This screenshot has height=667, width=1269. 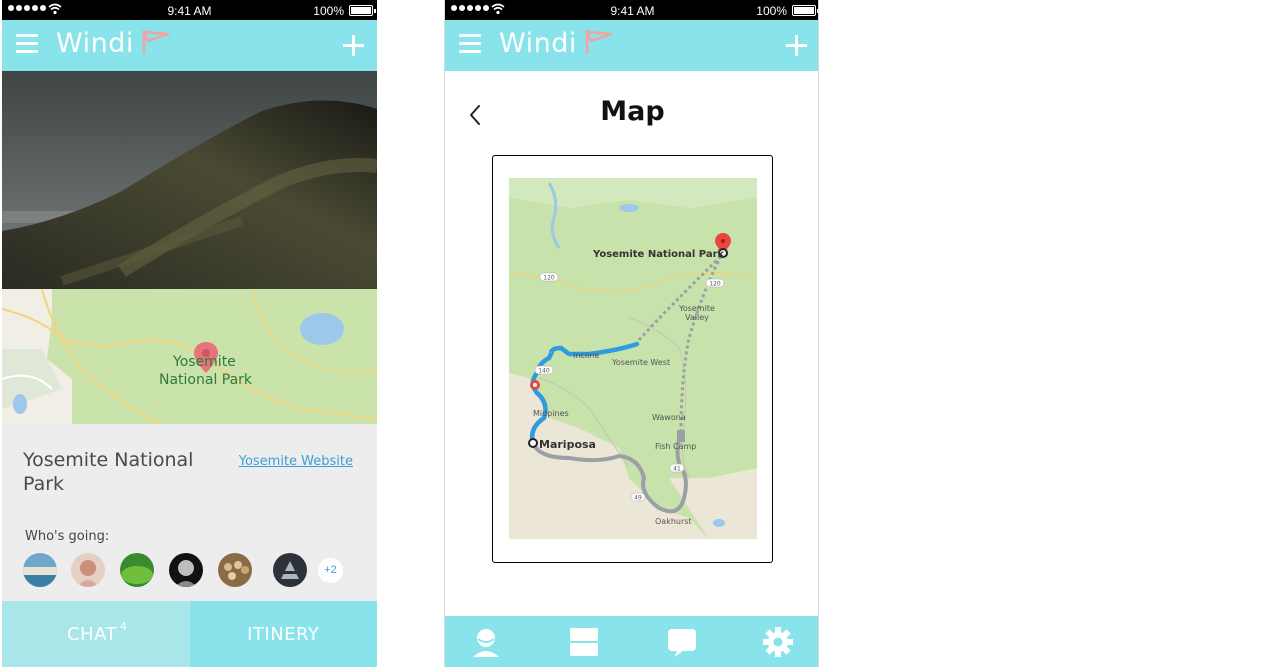 What do you see at coordinates (189, 180) in the screenshot?
I see `hero-landscape-image` at bounding box center [189, 180].